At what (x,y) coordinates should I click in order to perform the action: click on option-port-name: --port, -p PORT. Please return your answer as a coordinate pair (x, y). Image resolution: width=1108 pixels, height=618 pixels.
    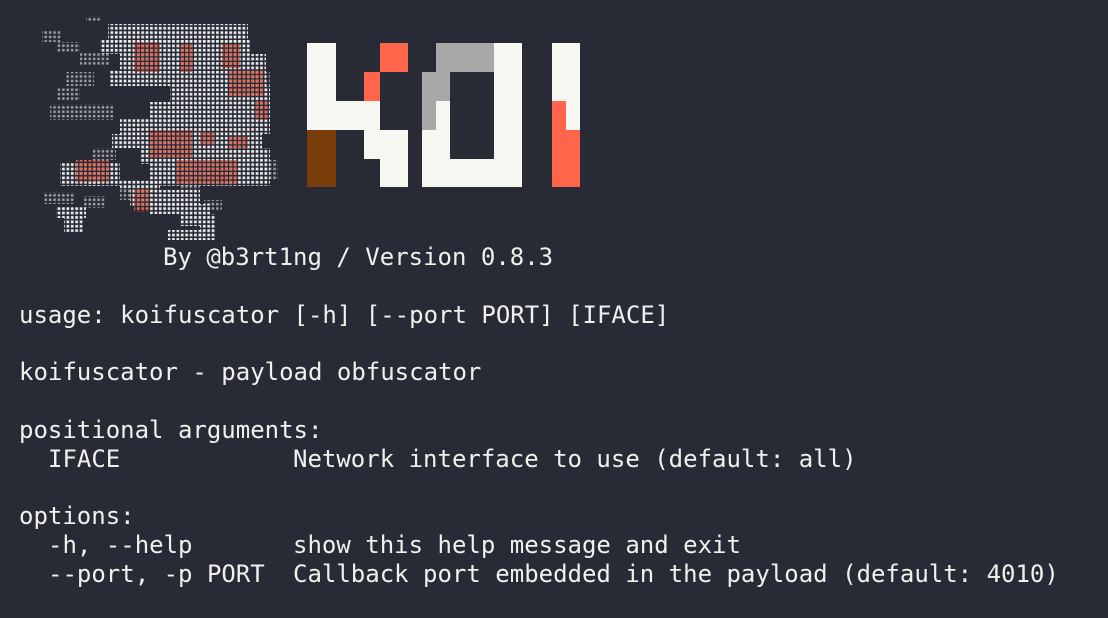
    Looking at the image, I should click on (156, 574).